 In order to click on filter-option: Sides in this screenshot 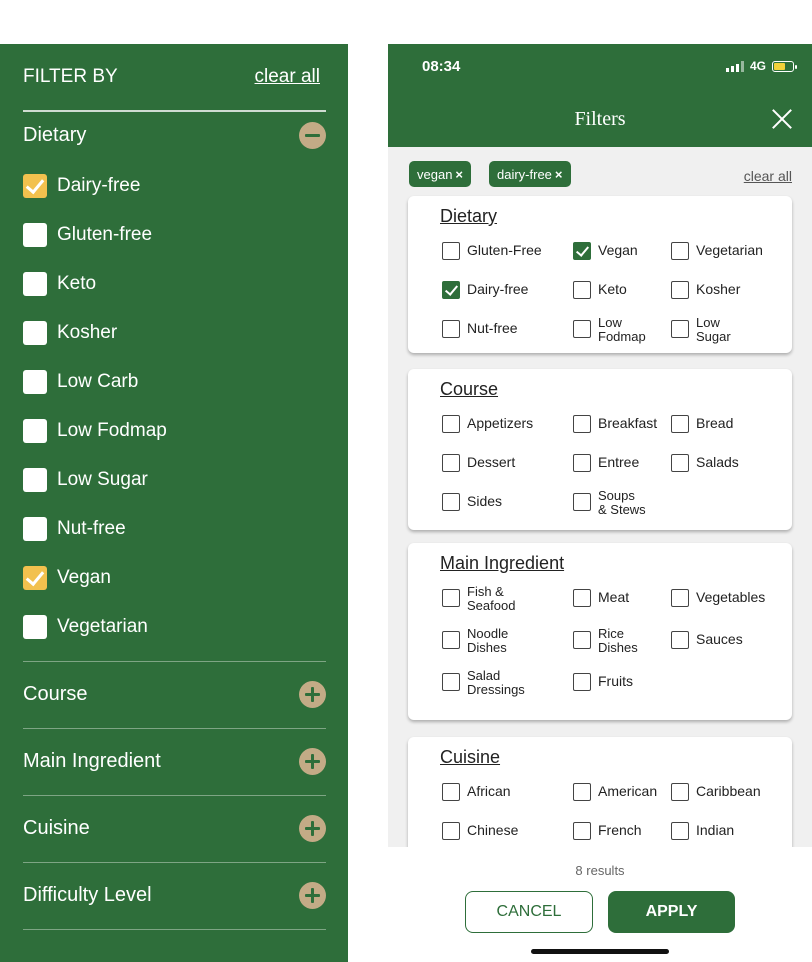, I will do `click(472, 502)`.